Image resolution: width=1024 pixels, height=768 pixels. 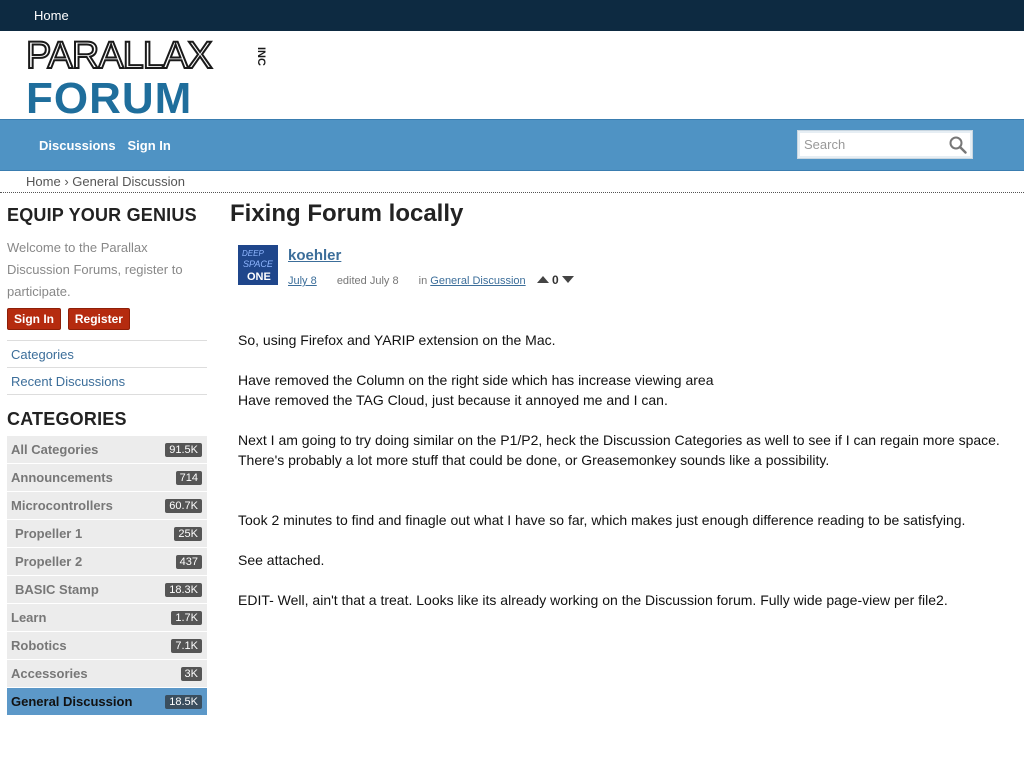 I want to click on avatar-text-line3: ONE, so click(x=259, y=277).